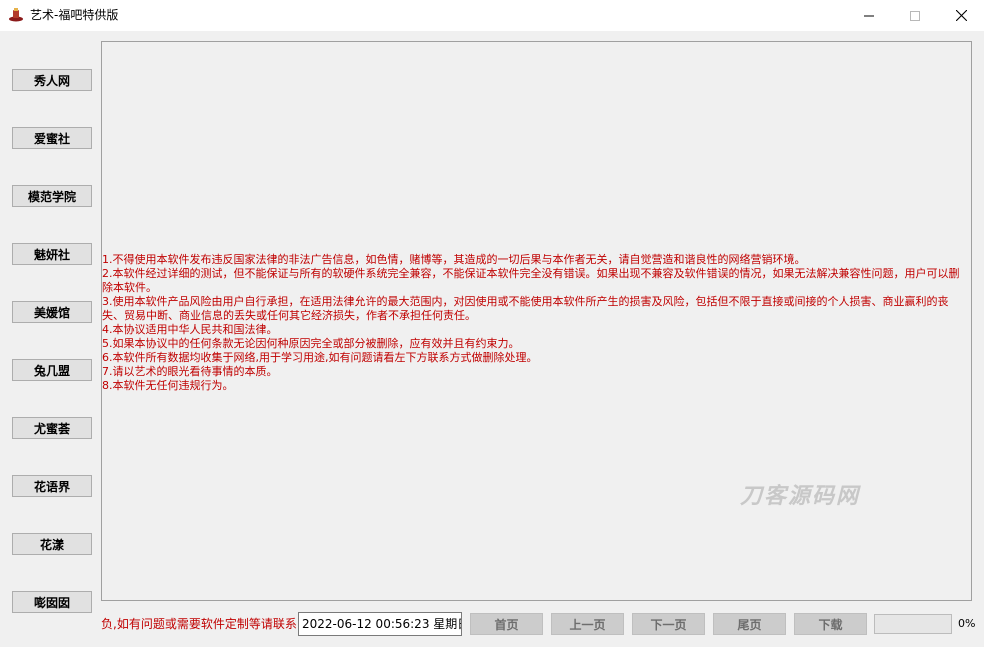 This screenshot has width=984, height=647. Describe the element at coordinates (52, 544) in the screenshot. I see `sidebar-item-huayang: 花漾` at that location.